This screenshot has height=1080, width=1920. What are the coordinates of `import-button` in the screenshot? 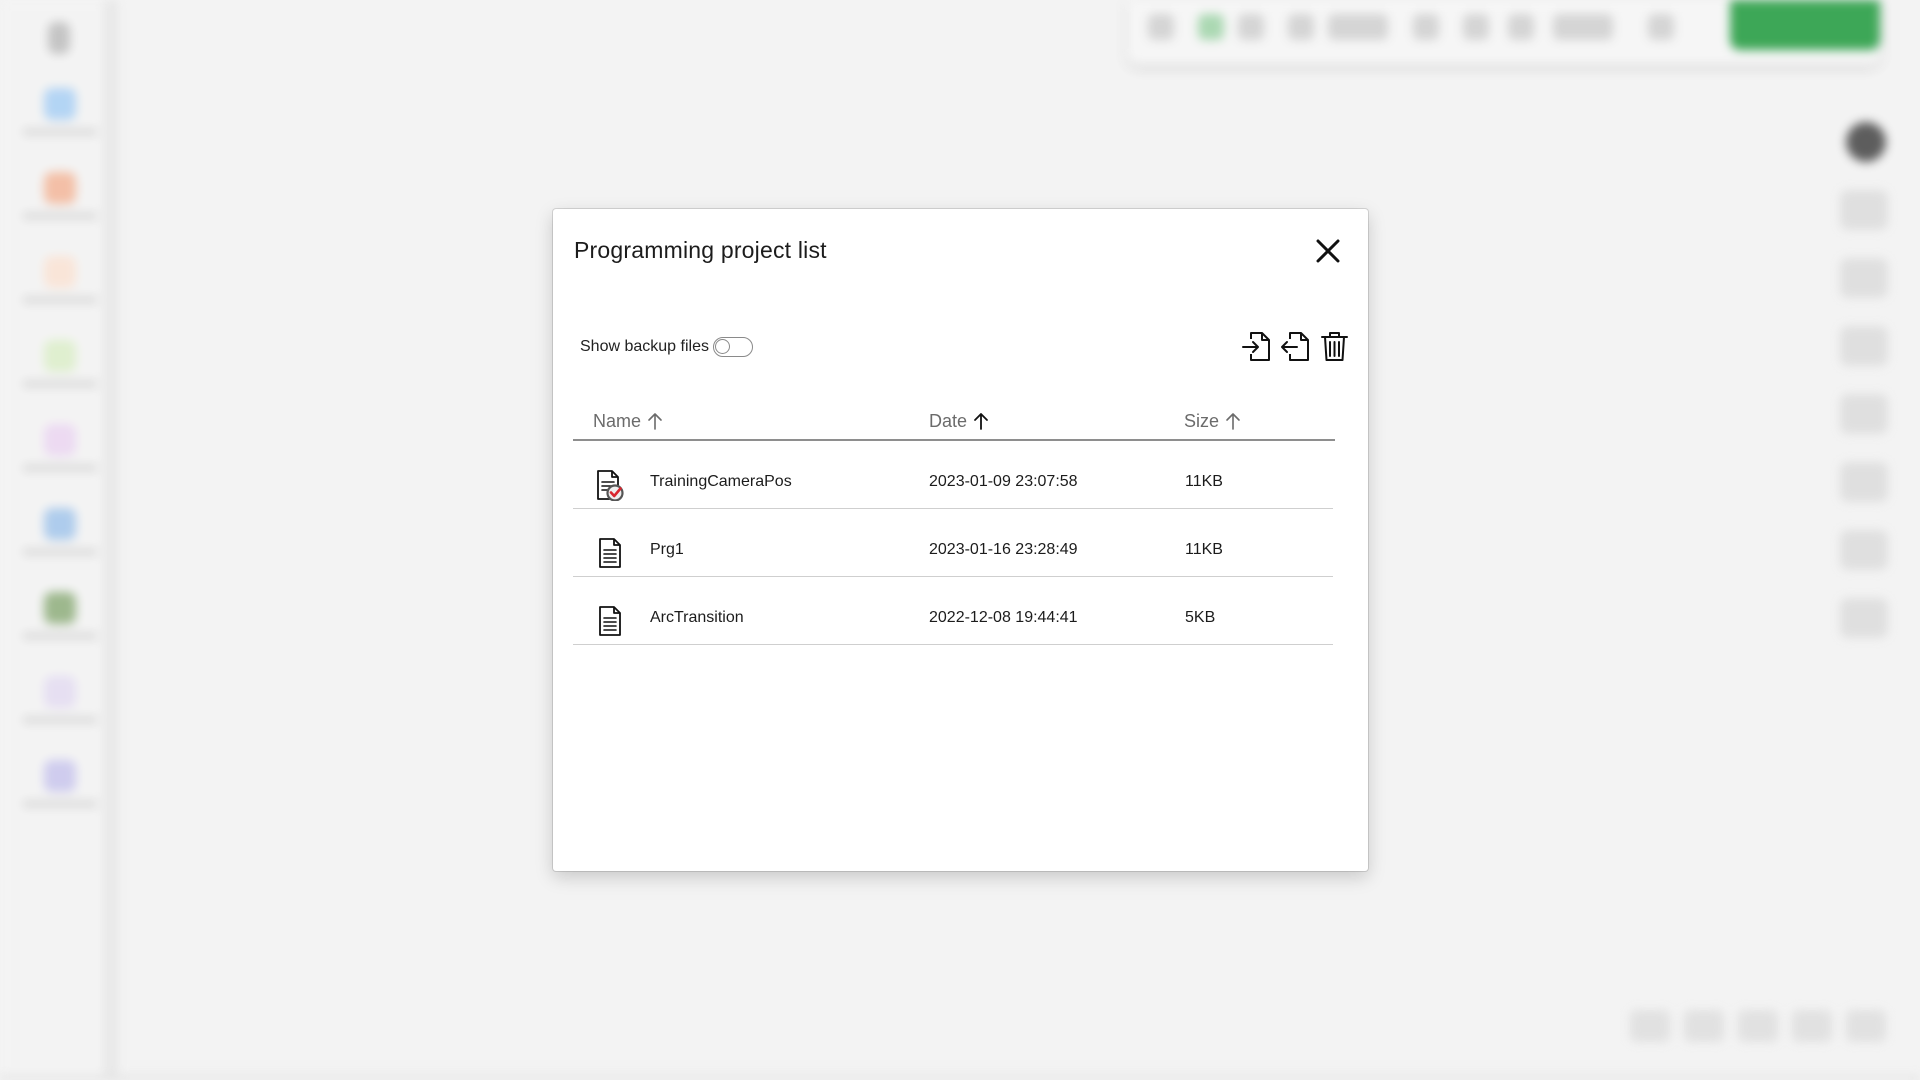 It's located at (1256, 346).